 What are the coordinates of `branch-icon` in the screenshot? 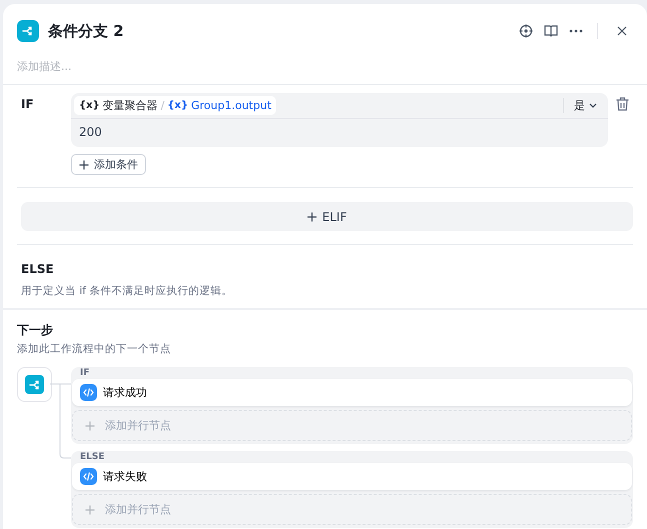 It's located at (34, 384).